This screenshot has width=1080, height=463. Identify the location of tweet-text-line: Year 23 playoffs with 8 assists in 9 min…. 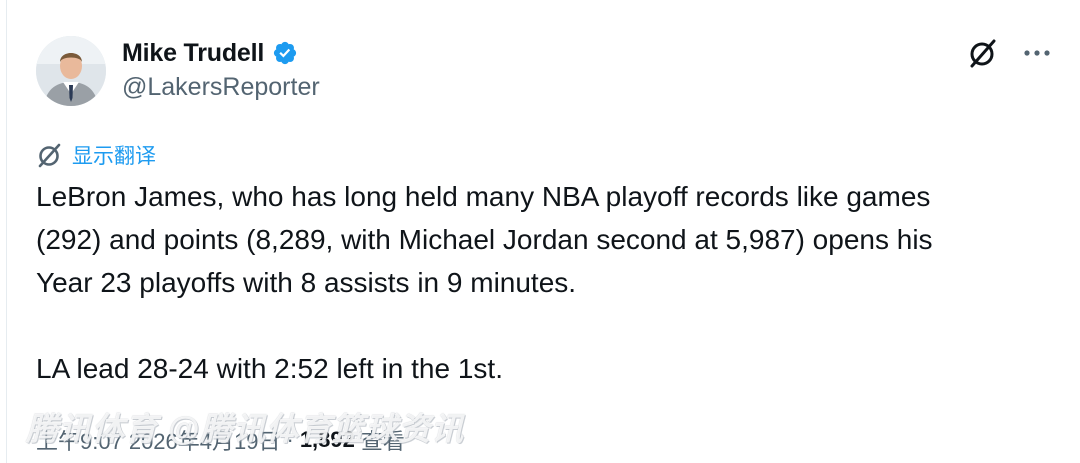
(306, 282).